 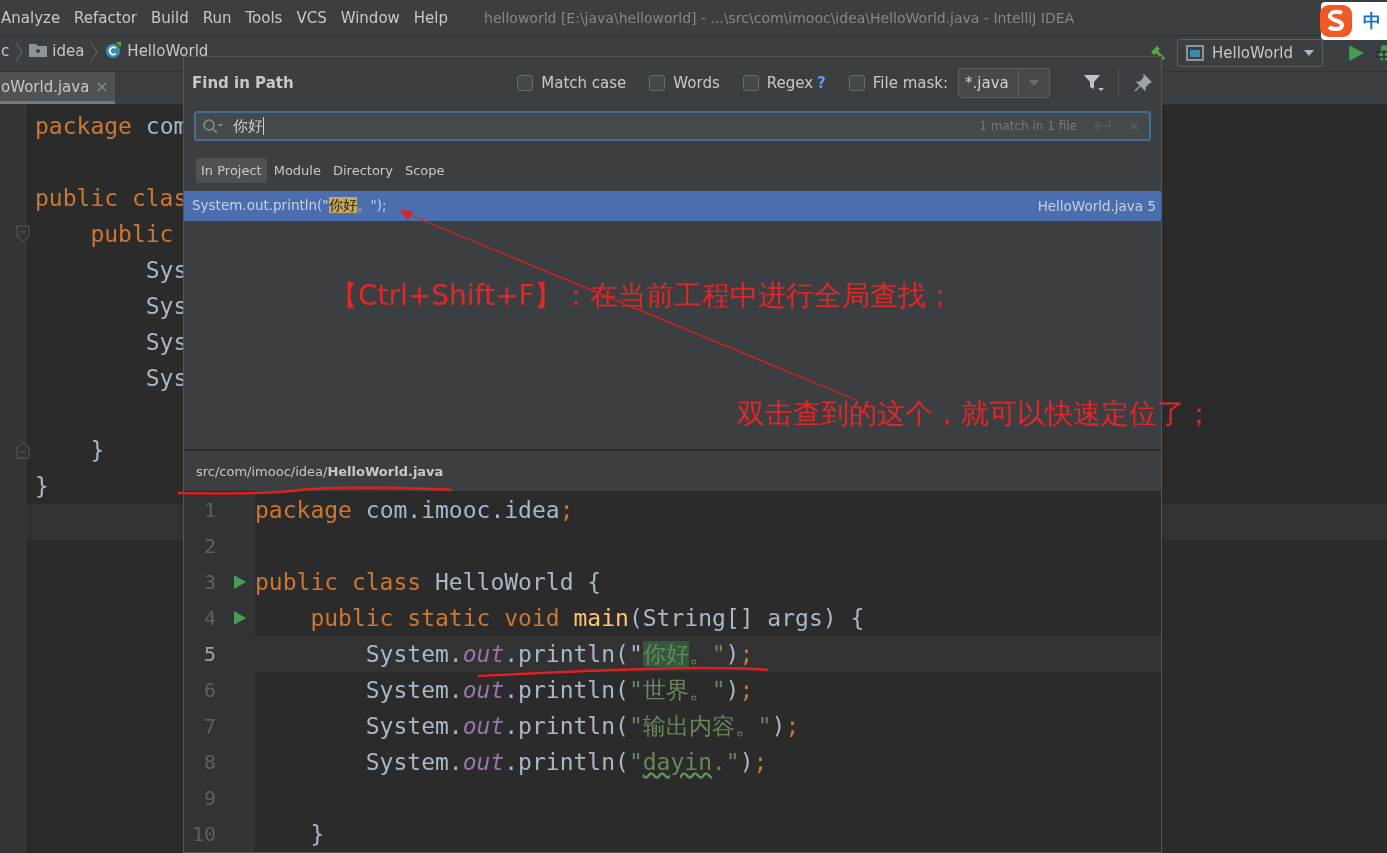 What do you see at coordinates (1372, 21) in the screenshot?
I see `ime-mode: 中` at bounding box center [1372, 21].